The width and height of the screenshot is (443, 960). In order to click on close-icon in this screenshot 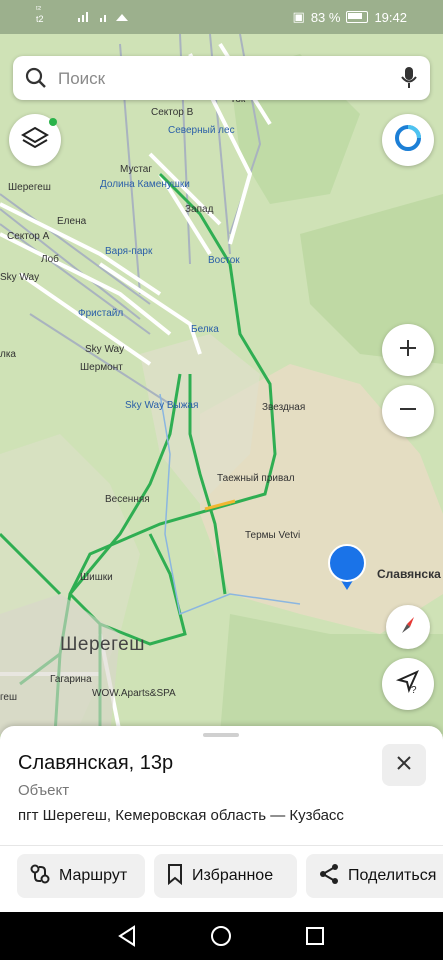, I will do `click(404, 765)`.